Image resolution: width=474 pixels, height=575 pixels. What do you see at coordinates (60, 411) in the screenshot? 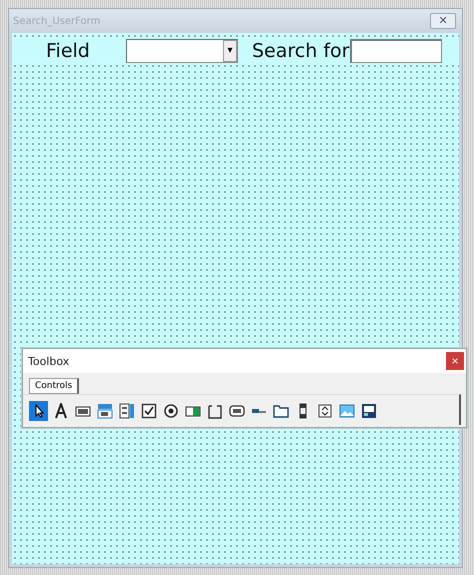
I see `letter-icon` at bounding box center [60, 411].